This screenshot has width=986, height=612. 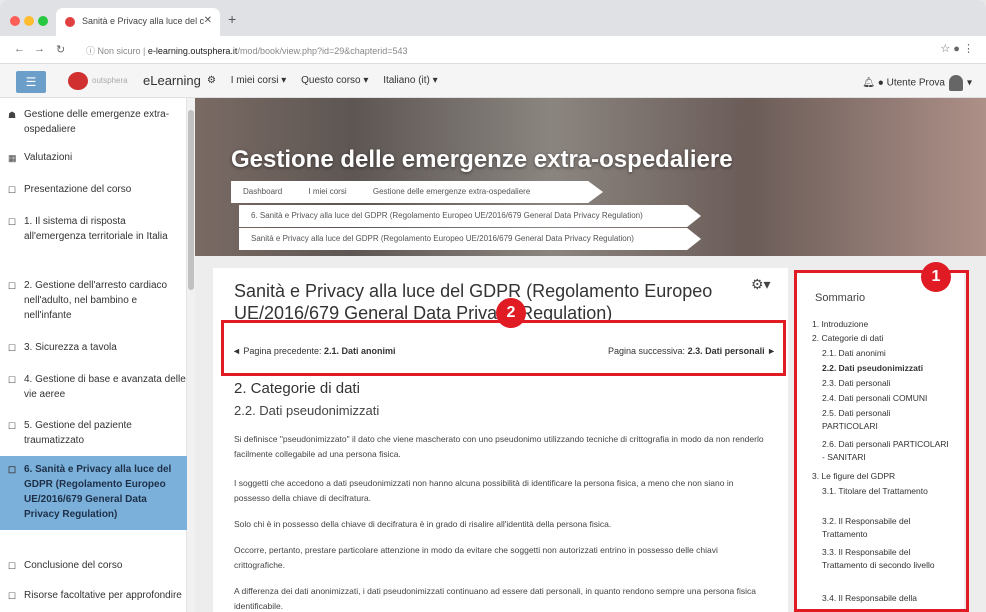 What do you see at coordinates (93, 157) in the screenshot?
I see `sidebar-item-grades: ▦ Valutazioni` at bounding box center [93, 157].